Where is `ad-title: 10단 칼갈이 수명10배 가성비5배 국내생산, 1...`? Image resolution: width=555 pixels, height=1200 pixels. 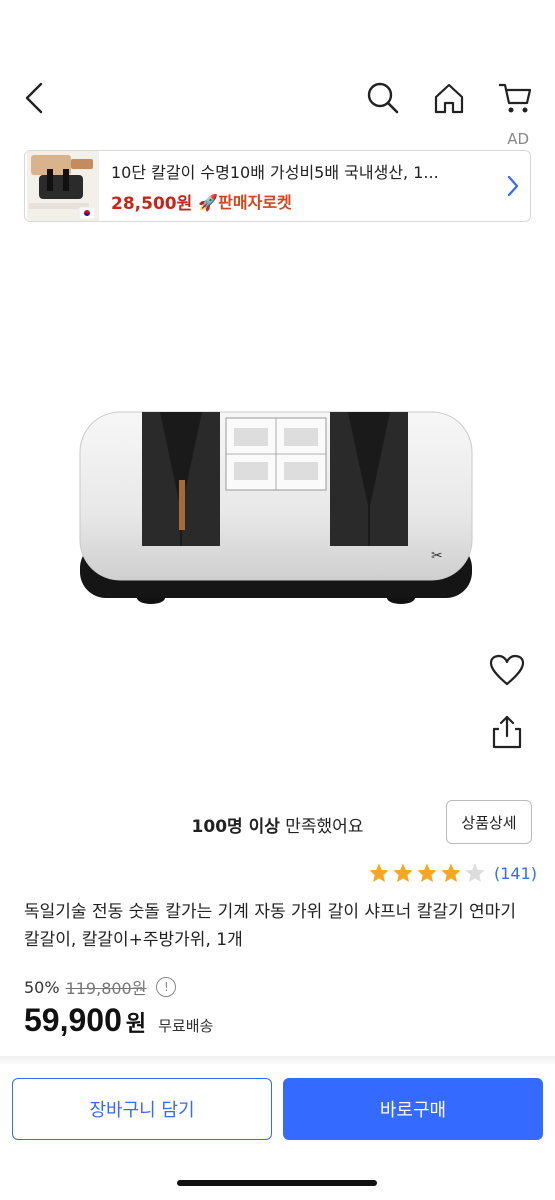 ad-title: 10단 칼갈이 수명10배 가성비5배 국내생산, 1... is located at coordinates (275, 172).